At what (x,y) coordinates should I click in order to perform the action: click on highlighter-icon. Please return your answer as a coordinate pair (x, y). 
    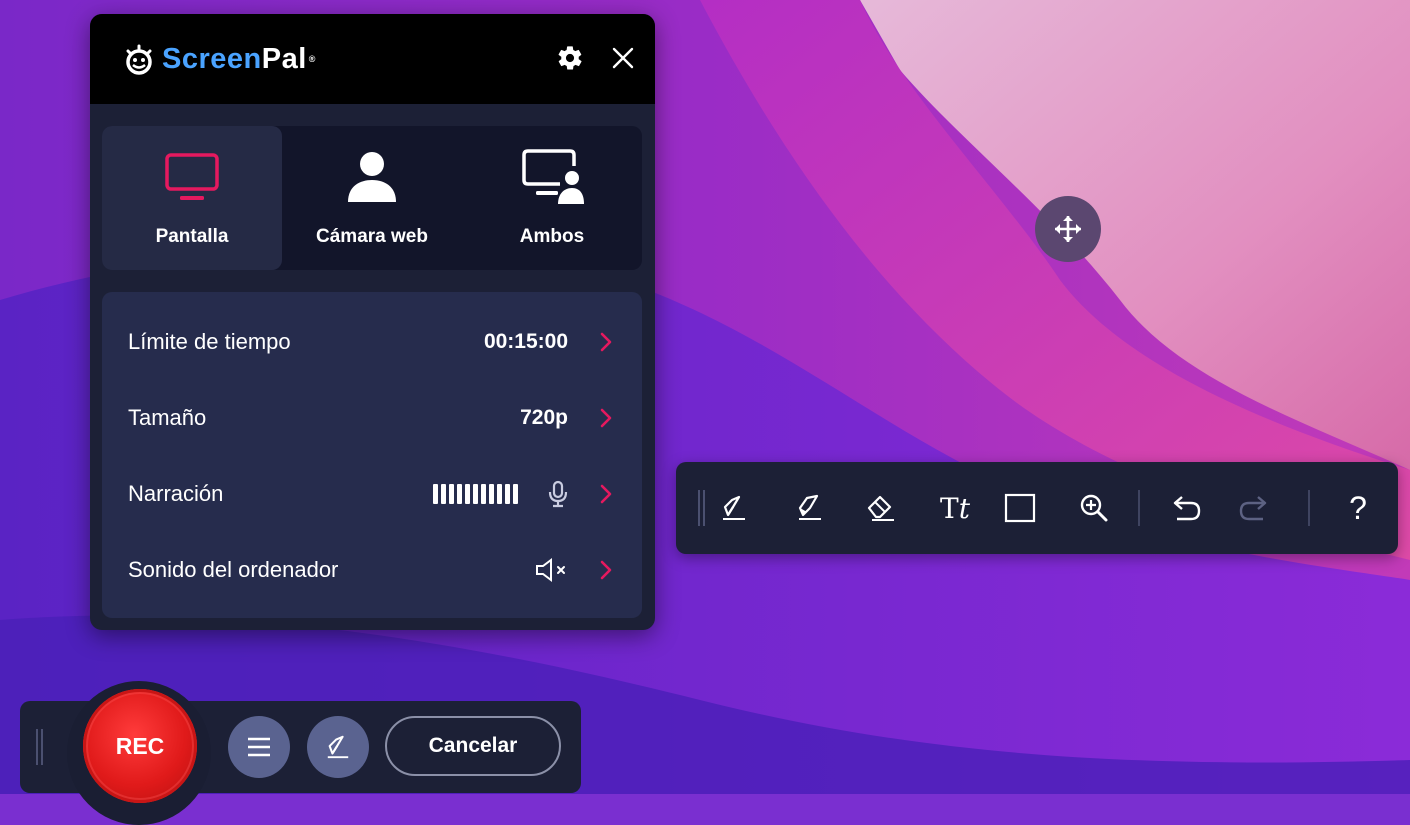
    Looking at the image, I should click on (809, 507).